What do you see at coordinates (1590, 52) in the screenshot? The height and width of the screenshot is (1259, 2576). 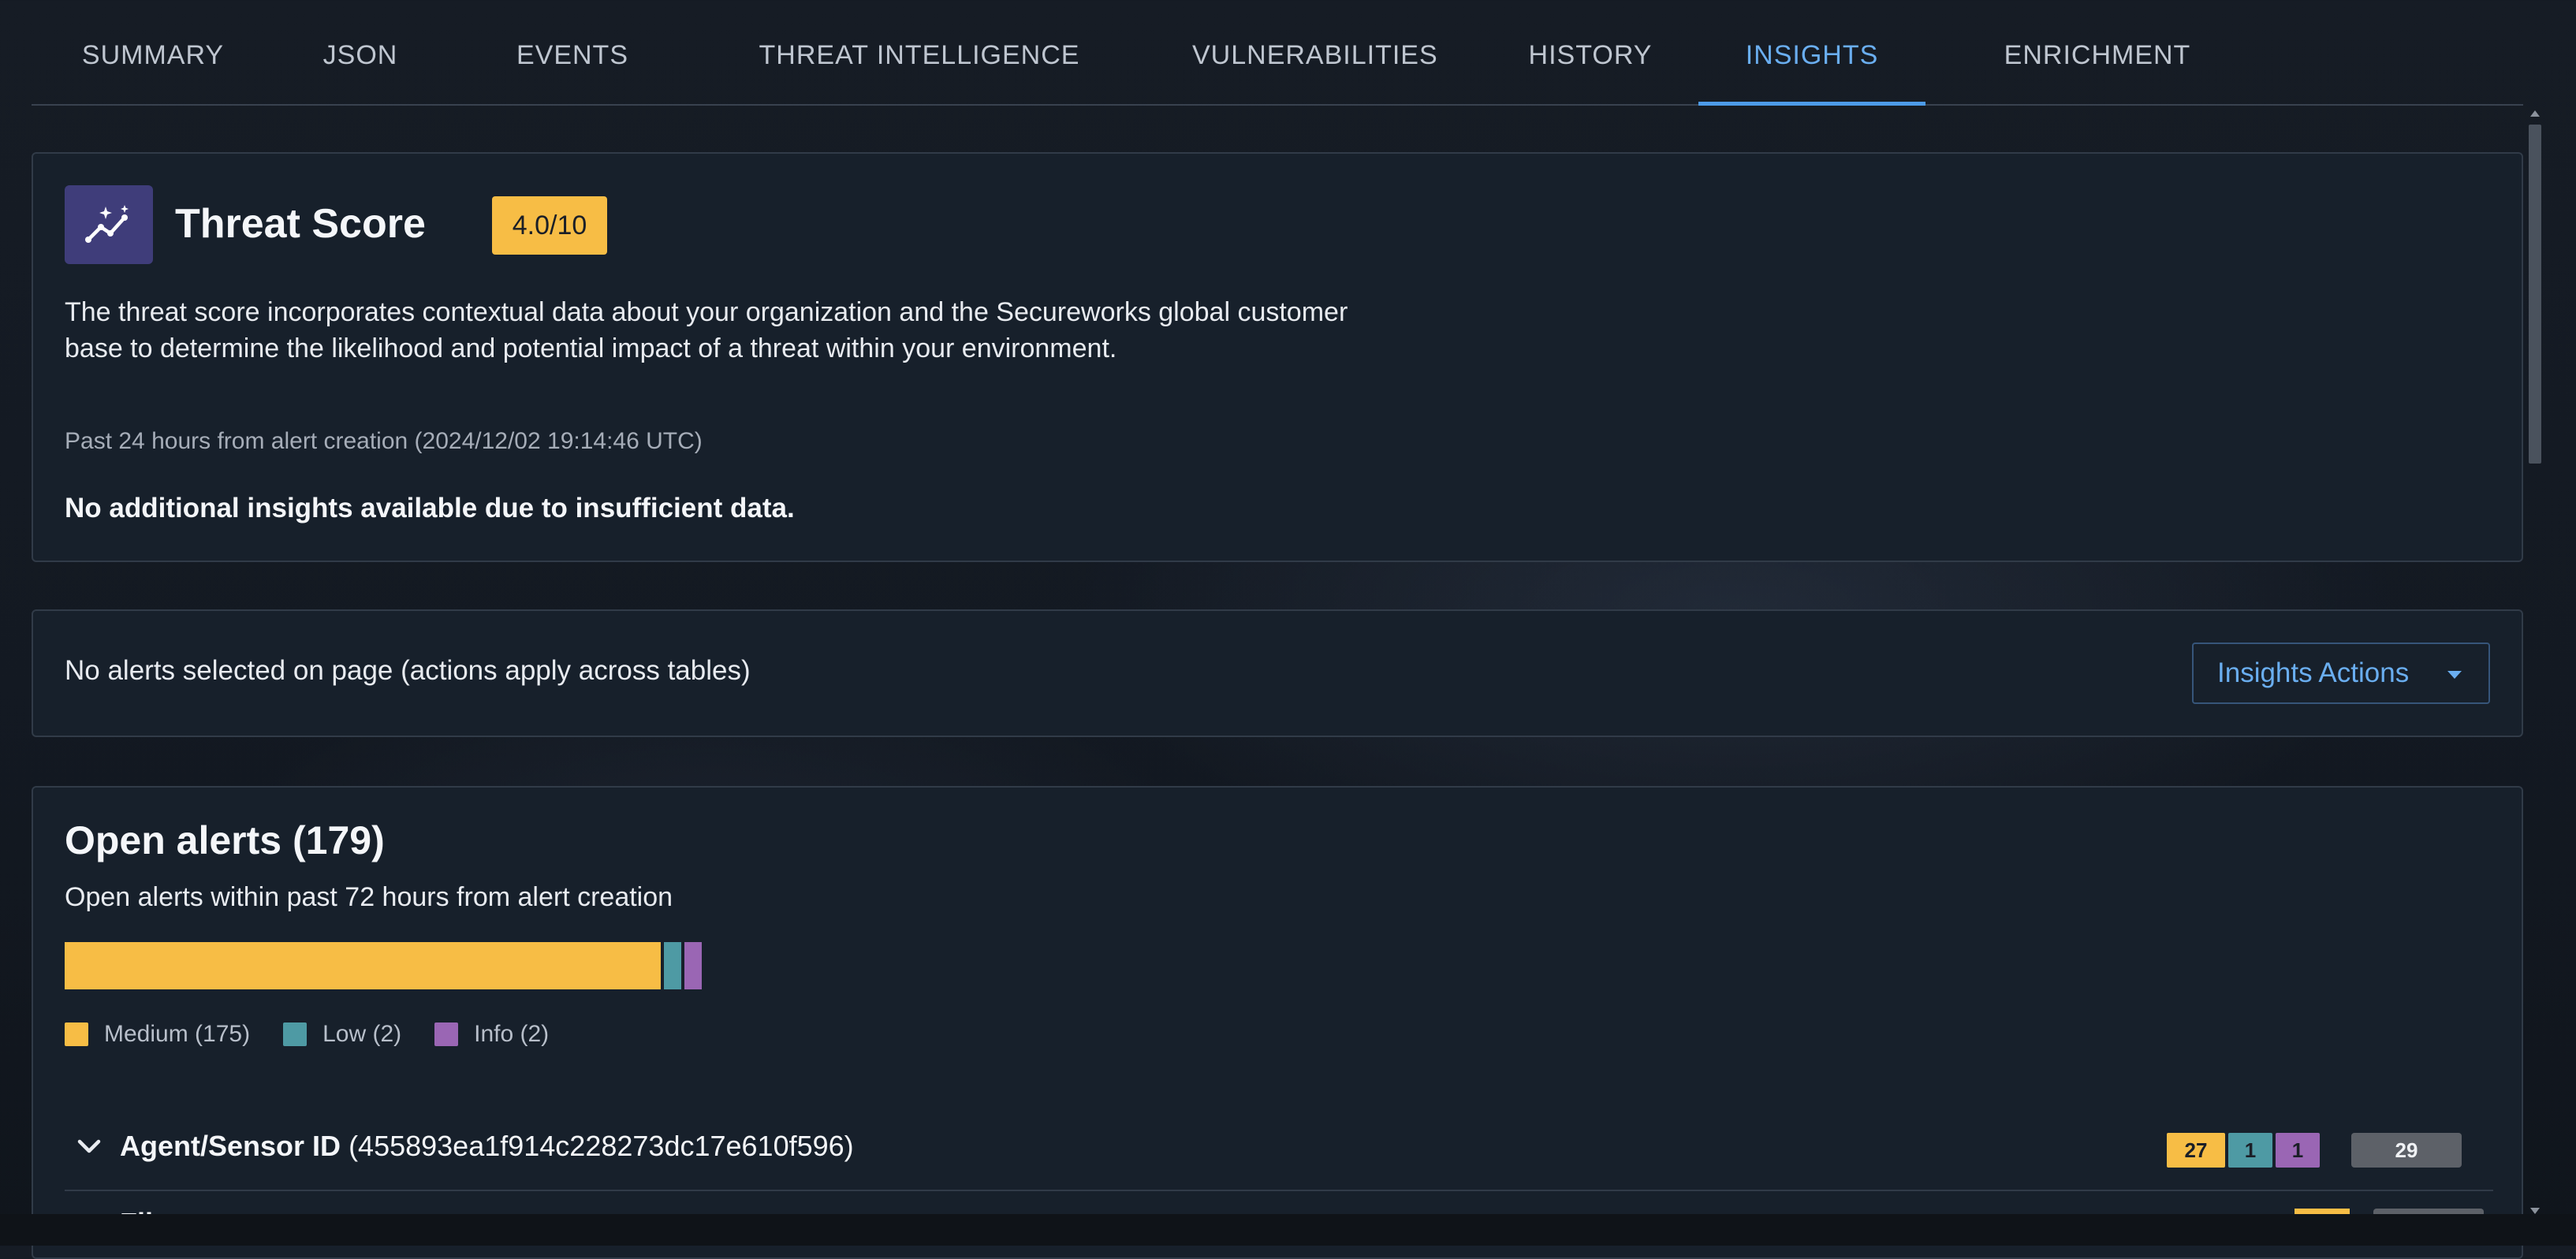 I see `tab-history: HISTORY` at bounding box center [1590, 52].